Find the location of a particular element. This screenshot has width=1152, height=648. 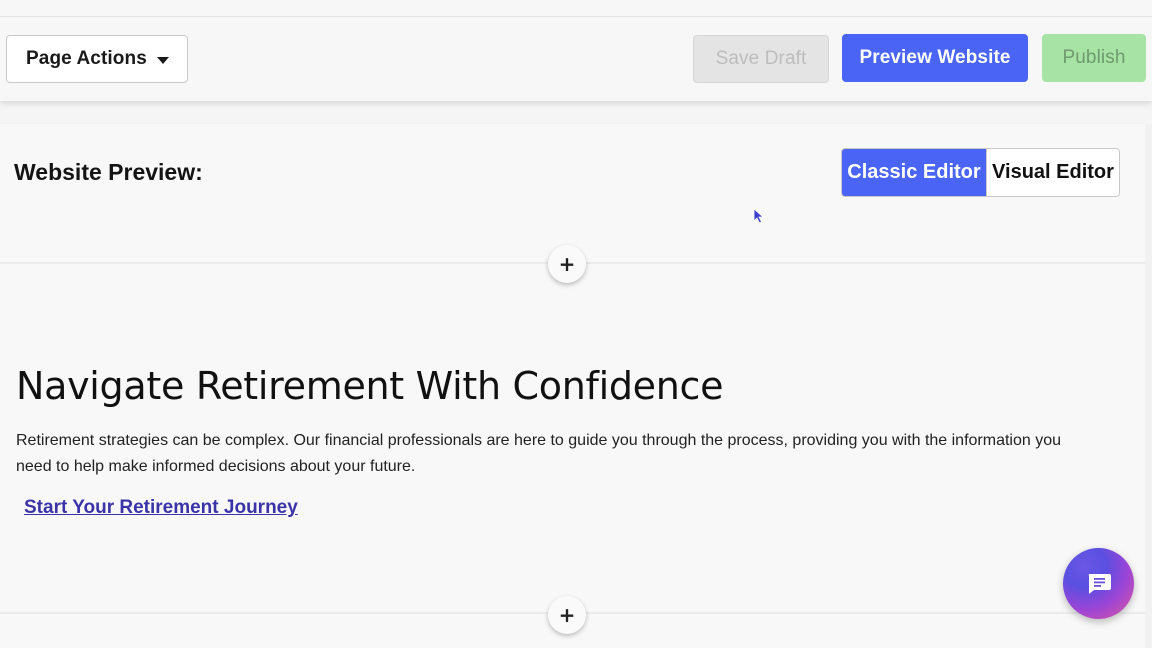

add-section-button-top: + is located at coordinates (567, 264).